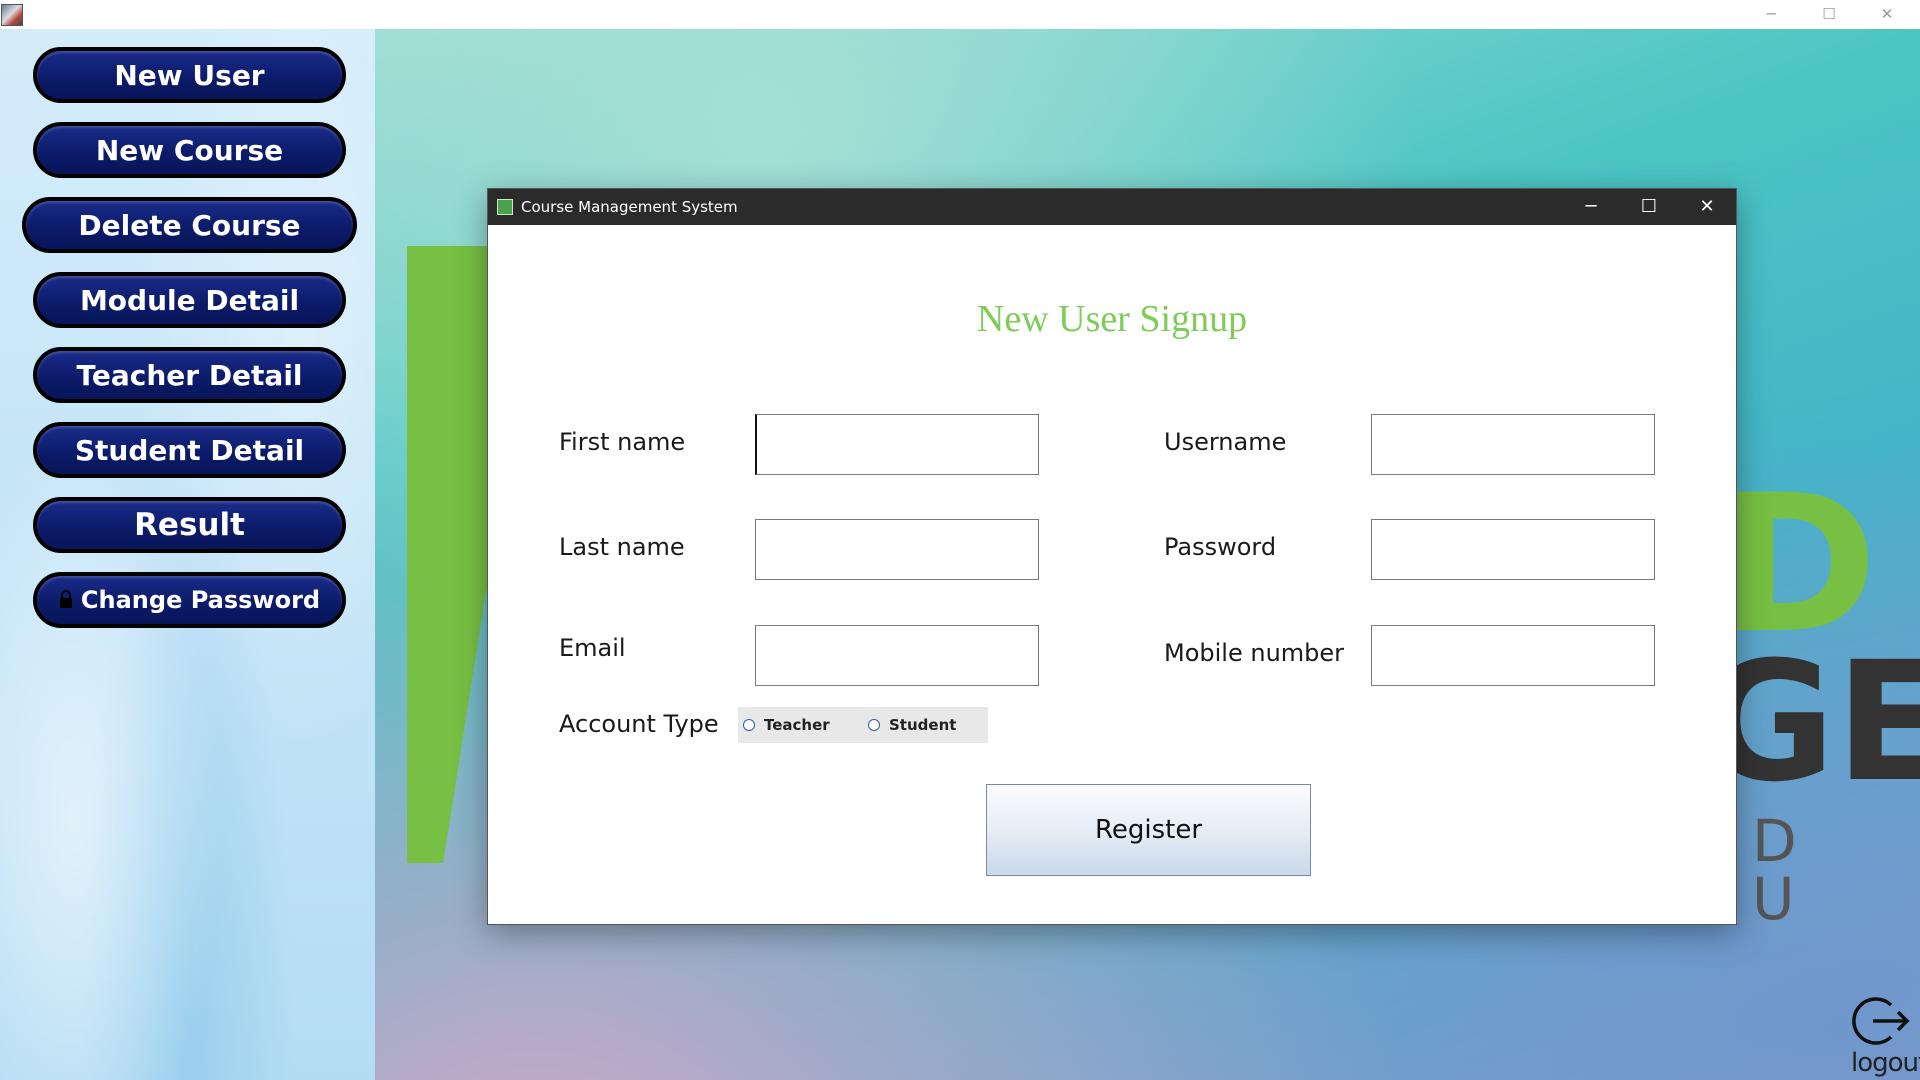  What do you see at coordinates (1225, 442) in the screenshot?
I see `username-label: Username` at bounding box center [1225, 442].